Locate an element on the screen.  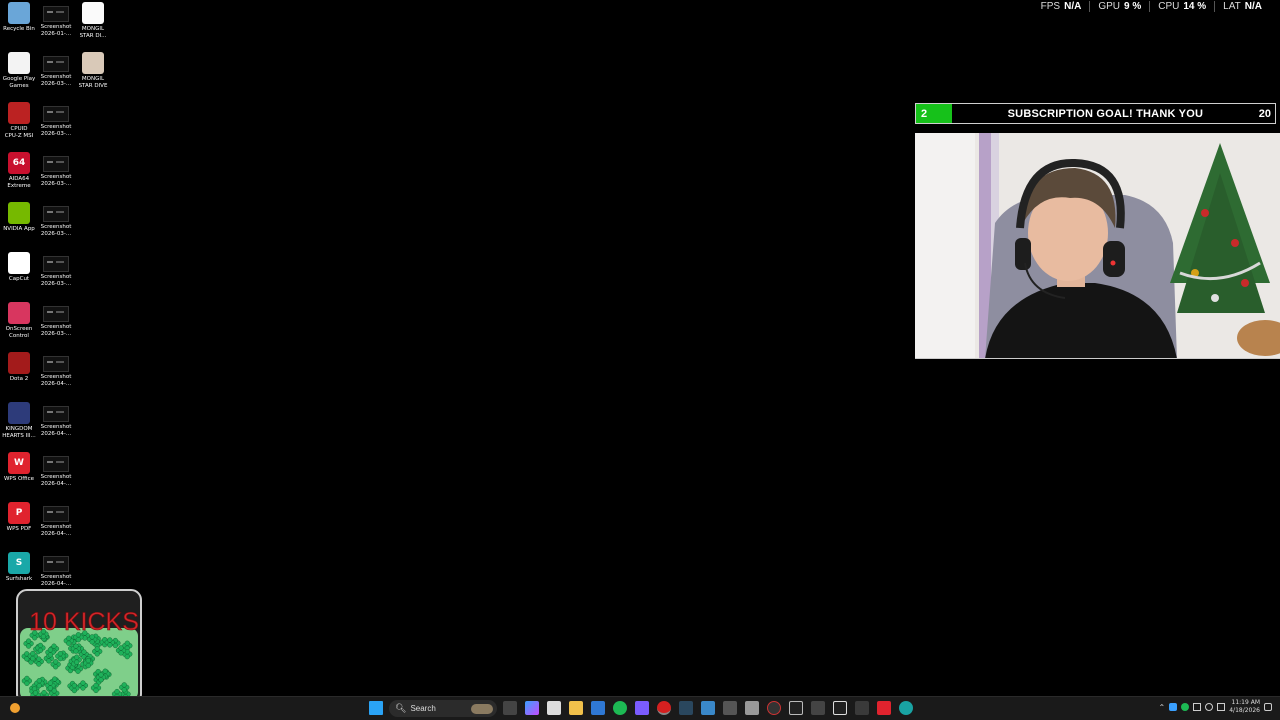
goal-title: SUBSCRIPTION GOAL! THANK YOU is located at coordinates (1105, 113).